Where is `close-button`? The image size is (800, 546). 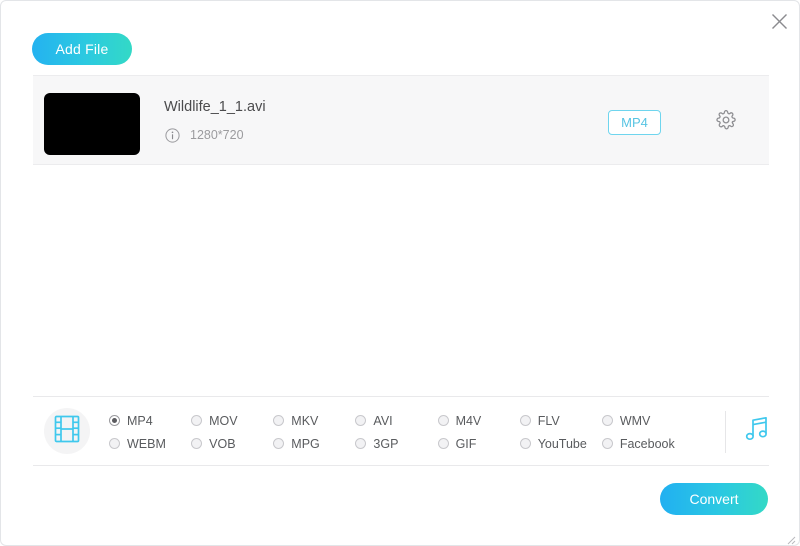 close-button is located at coordinates (779, 21).